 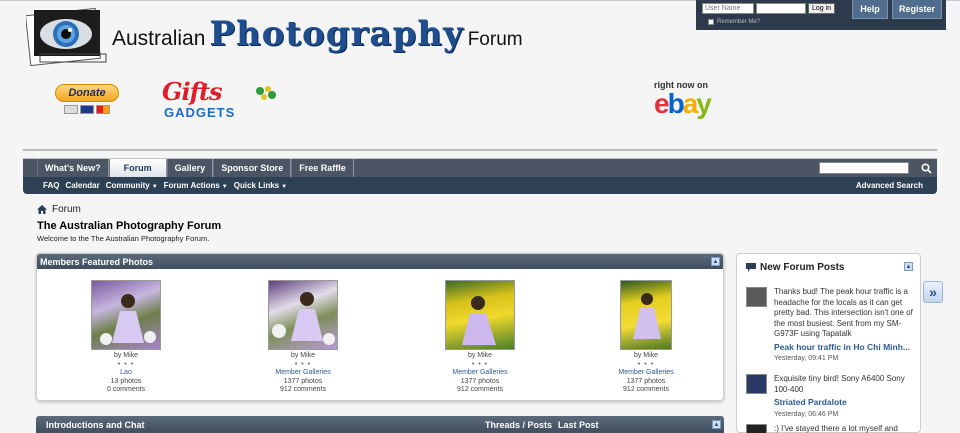 What do you see at coordinates (266, 93) in the screenshot?
I see `flower-icon` at bounding box center [266, 93].